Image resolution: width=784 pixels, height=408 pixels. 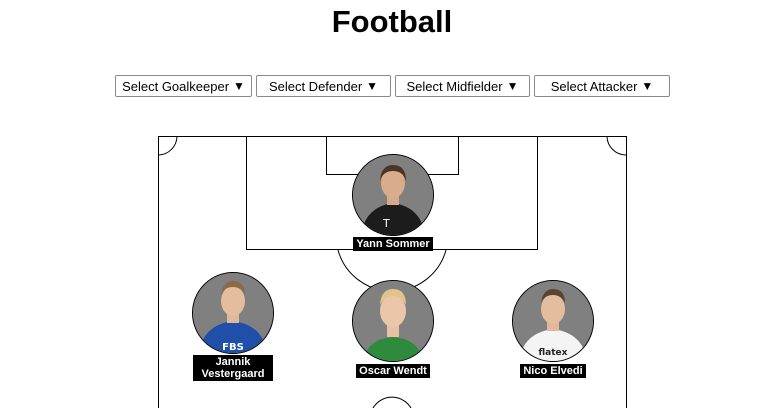 I want to click on avatar: T, so click(x=393, y=195).